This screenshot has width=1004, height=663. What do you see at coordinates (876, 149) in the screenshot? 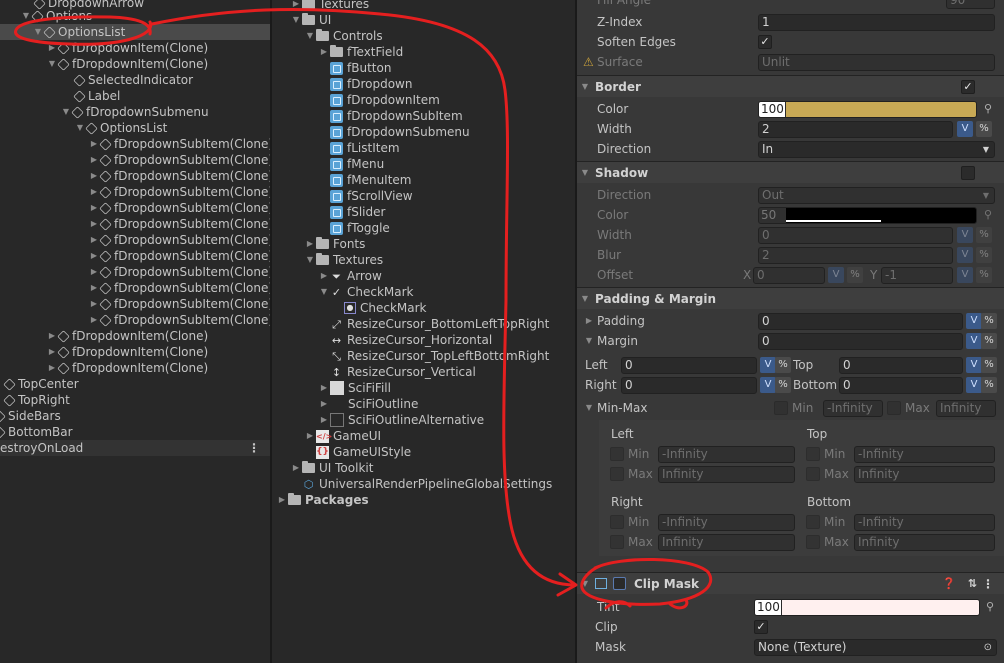
I see `border-direction-dropdown: In ▼` at bounding box center [876, 149].